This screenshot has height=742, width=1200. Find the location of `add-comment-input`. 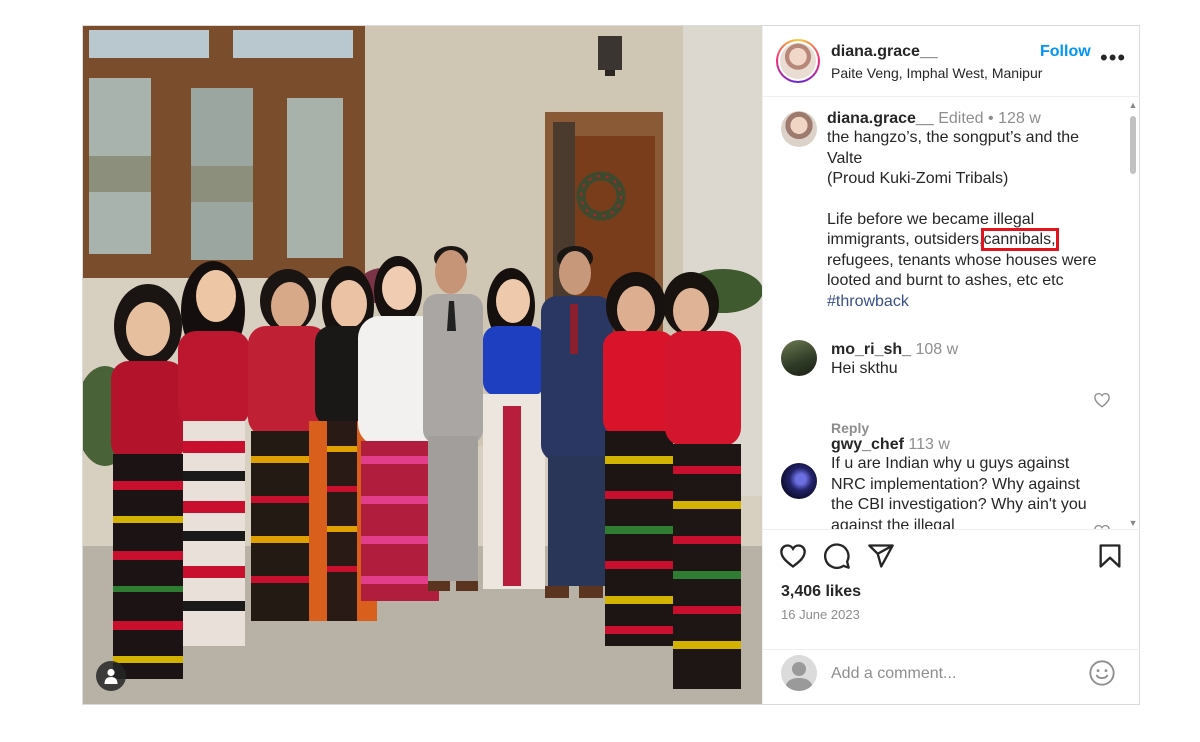

add-comment-input is located at coordinates (951, 674).